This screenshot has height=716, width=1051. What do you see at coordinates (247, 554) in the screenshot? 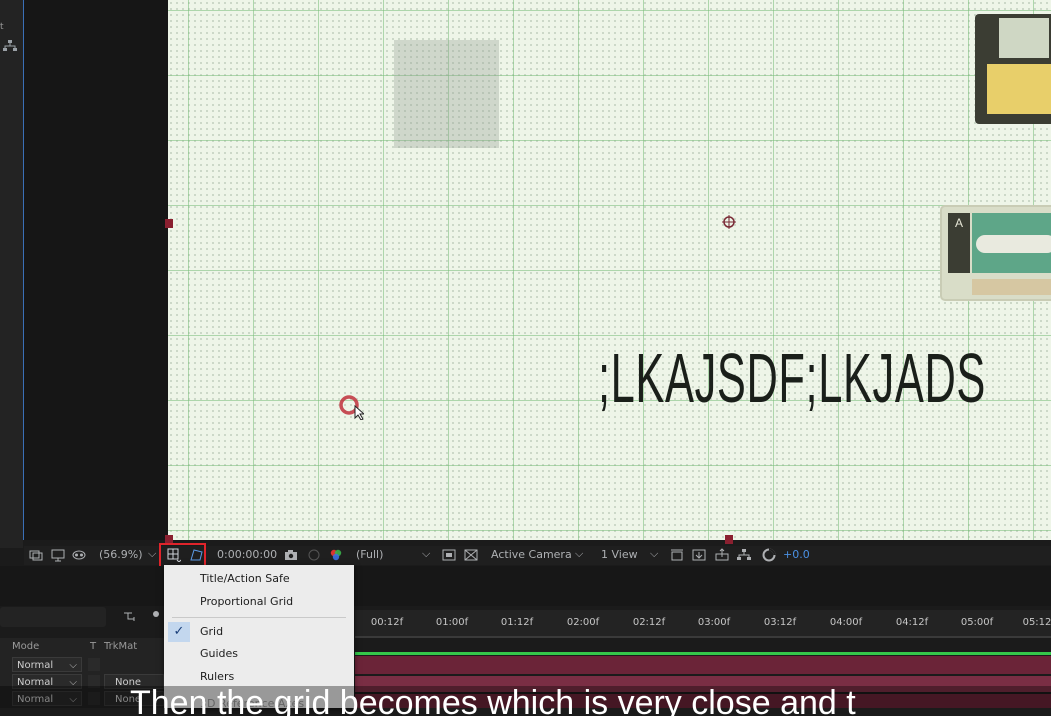
I see `timecode-display: 0:00:00:00` at bounding box center [247, 554].